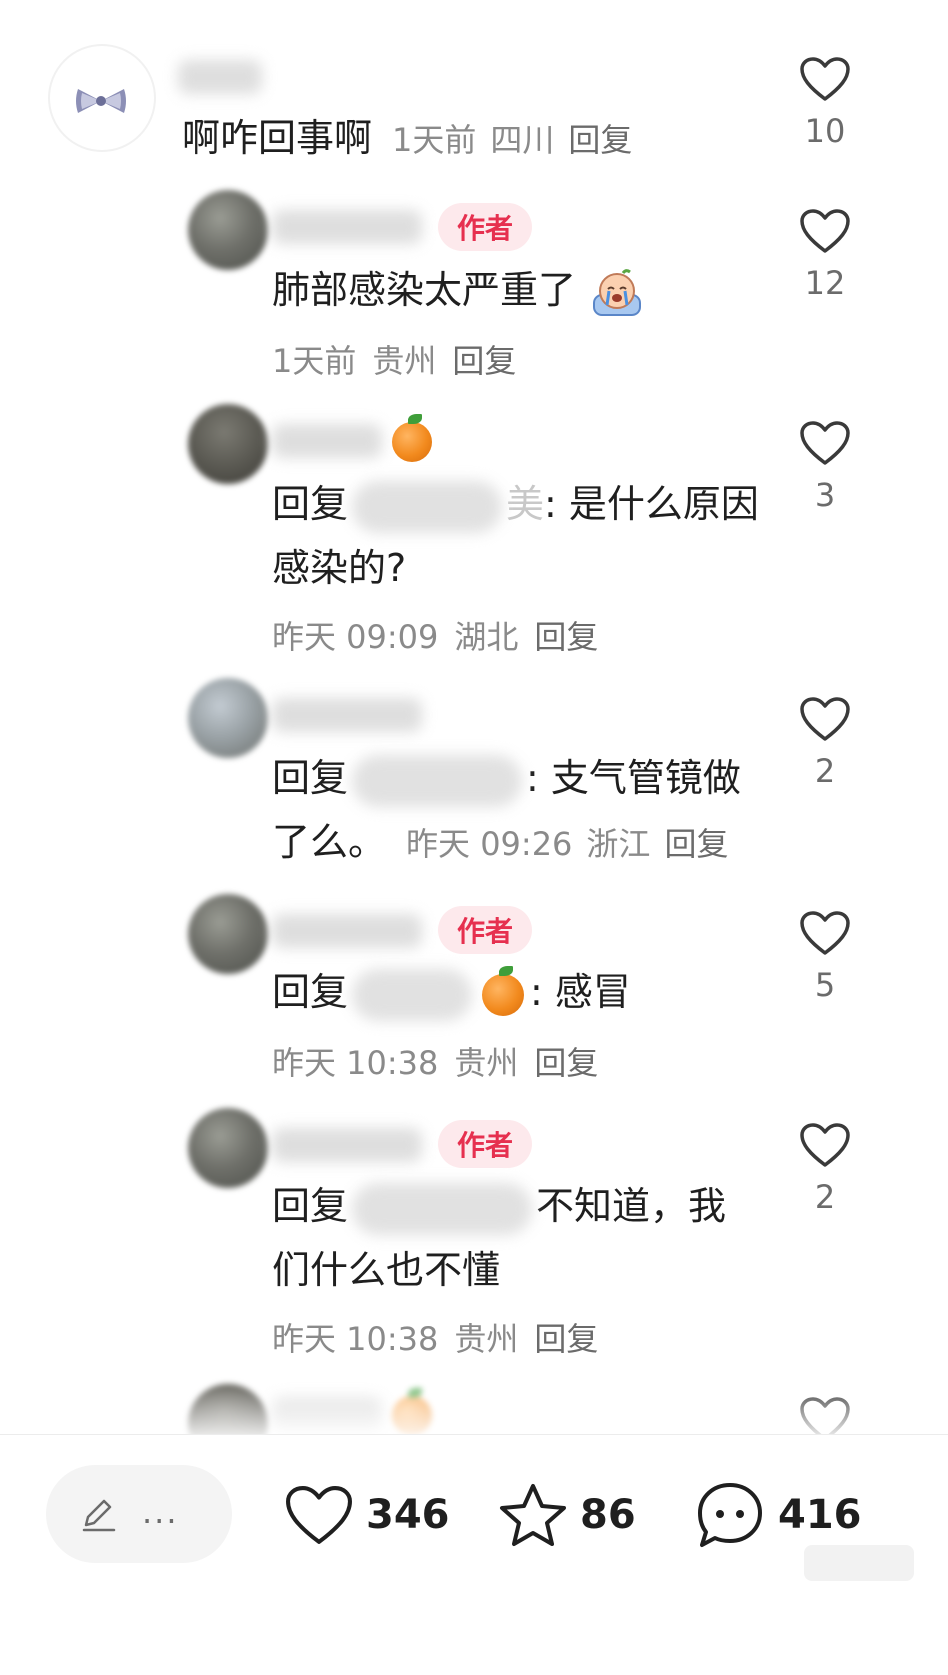 Image resolution: width=948 pixels, height=1675 pixels. Describe the element at coordinates (617, 292) in the screenshot. I see `crying-face-icon` at that location.